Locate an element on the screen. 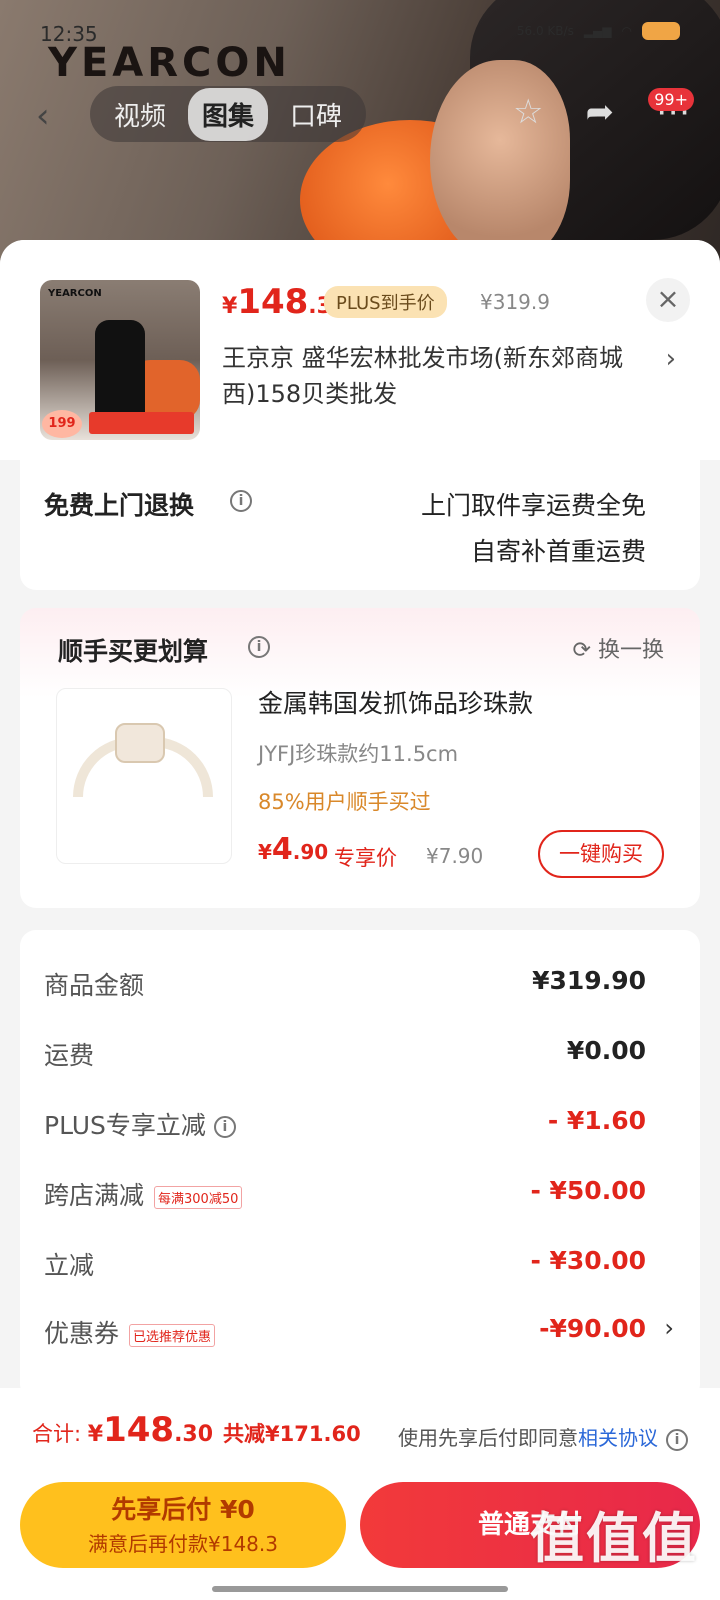  upsell-title: 顺手买更划算 is located at coordinates (133, 651).